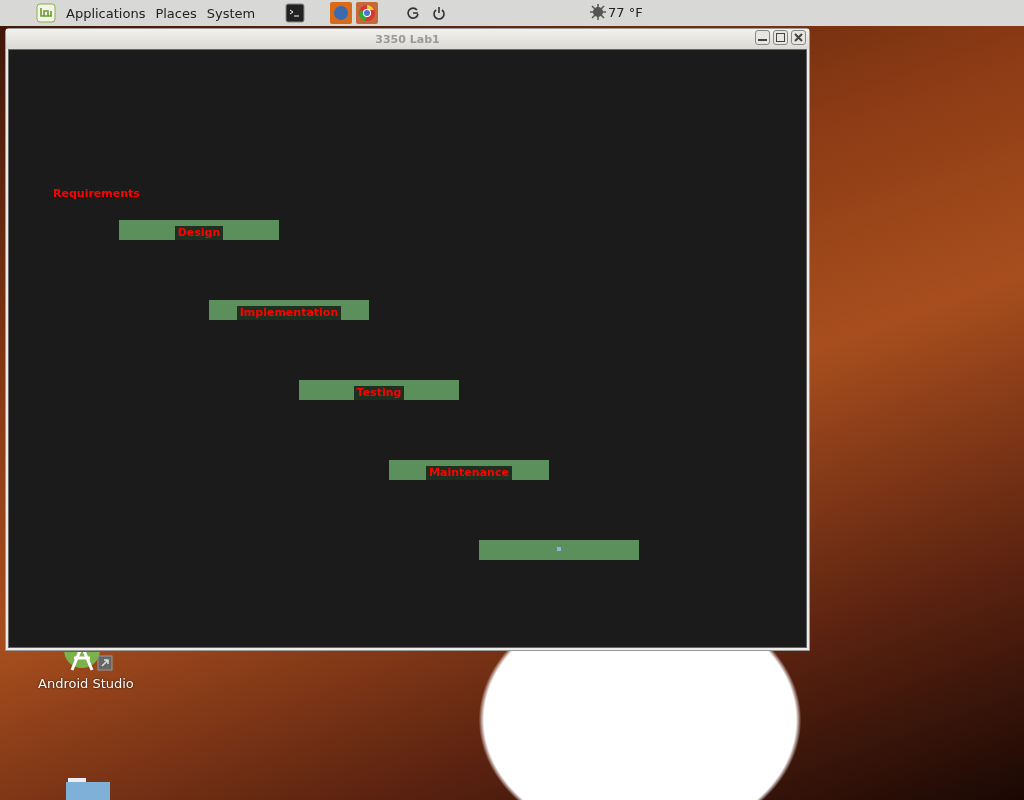 The width and height of the screenshot is (1024, 800). Describe the element at coordinates (96, 193) in the screenshot. I see `stage-label: Requirements` at that location.